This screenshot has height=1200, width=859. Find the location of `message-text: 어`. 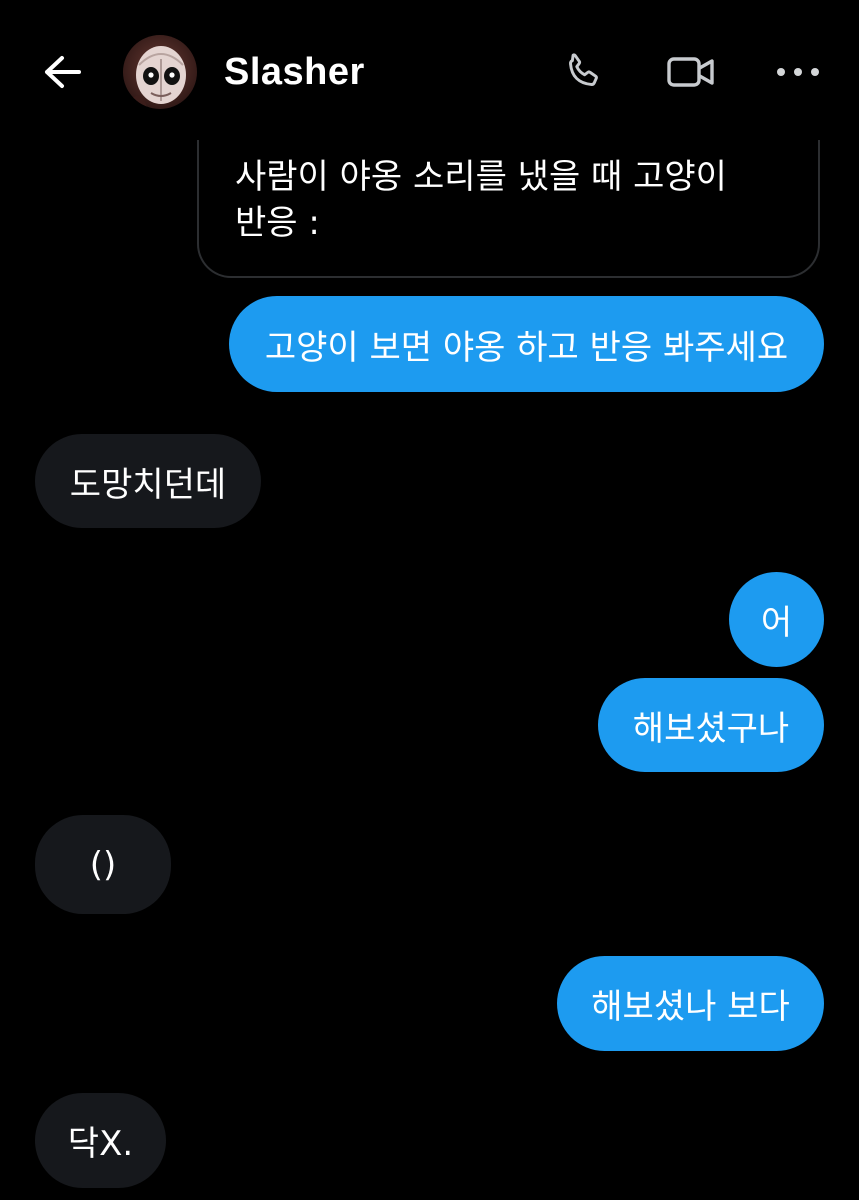

message-text: 어 is located at coordinates (776, 623).